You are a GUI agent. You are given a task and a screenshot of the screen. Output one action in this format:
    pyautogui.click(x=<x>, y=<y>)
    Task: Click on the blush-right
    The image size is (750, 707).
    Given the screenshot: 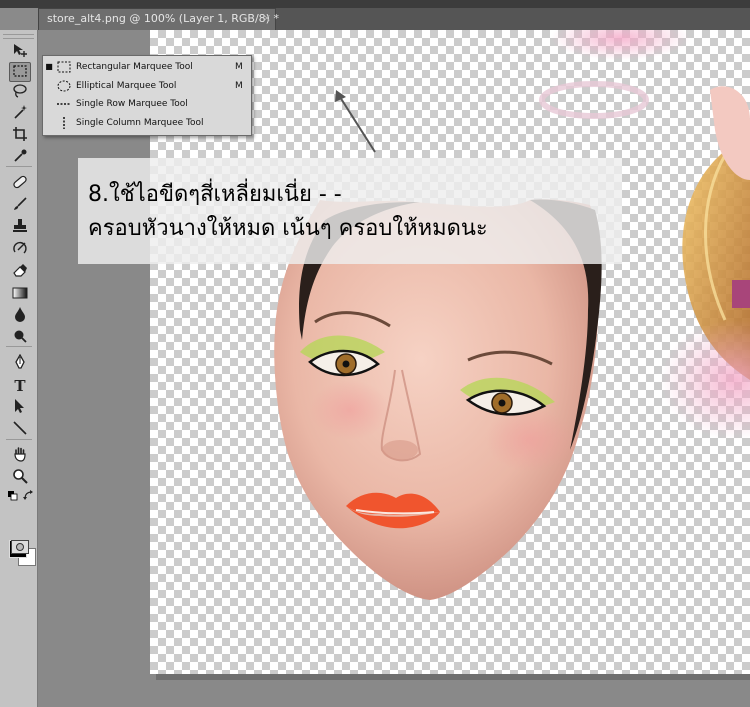 What is the action you would take?
    pyautogui.click(x=530, y=440)
    